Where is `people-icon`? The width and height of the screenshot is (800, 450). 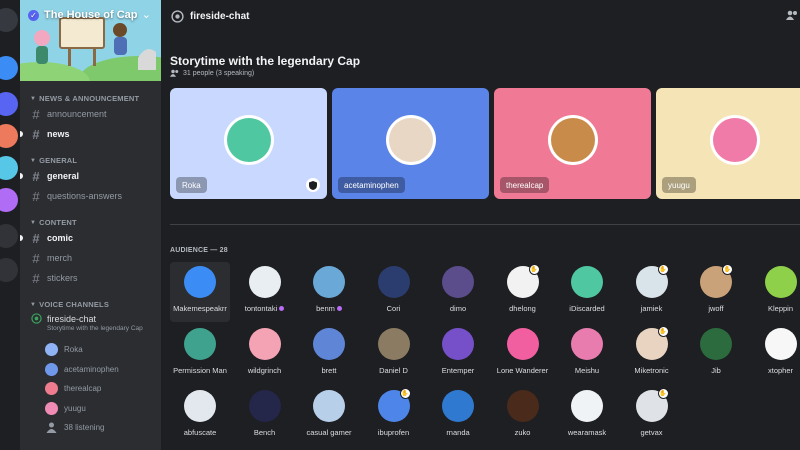 people-icon is located at coordinates (51, 427).